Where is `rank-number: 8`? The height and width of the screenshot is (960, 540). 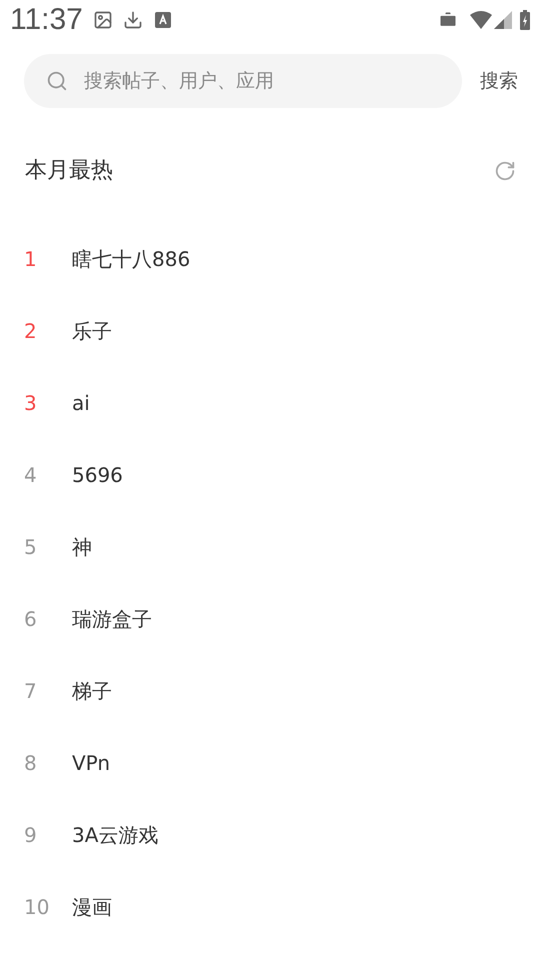
rank-number: 8 is located at coordinates (31, 763).